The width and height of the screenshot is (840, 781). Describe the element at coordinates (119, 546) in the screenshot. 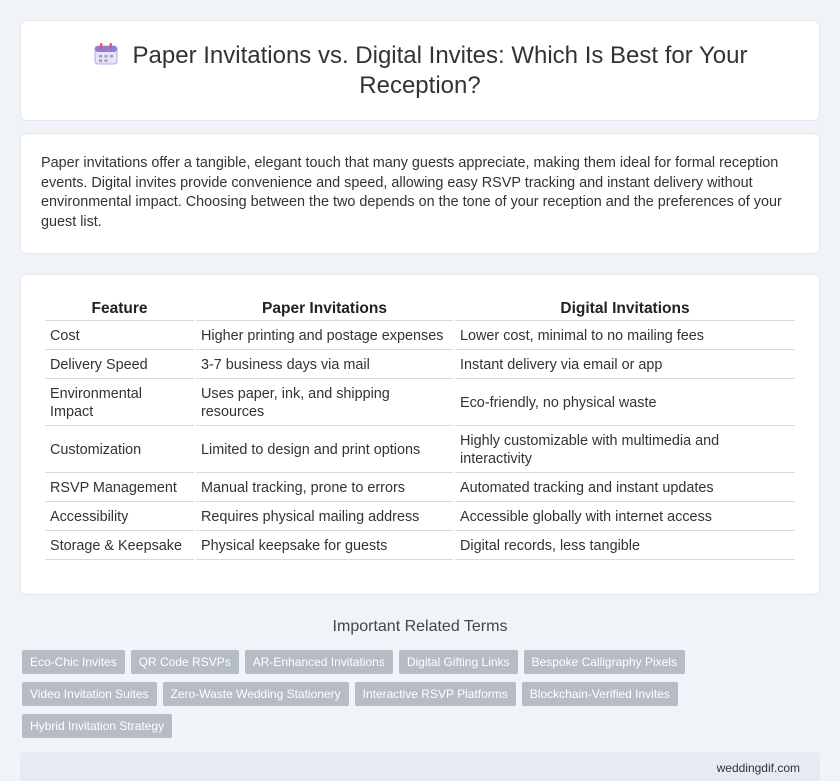

I see `feature-cell: Storage & Keepsake` at that location.